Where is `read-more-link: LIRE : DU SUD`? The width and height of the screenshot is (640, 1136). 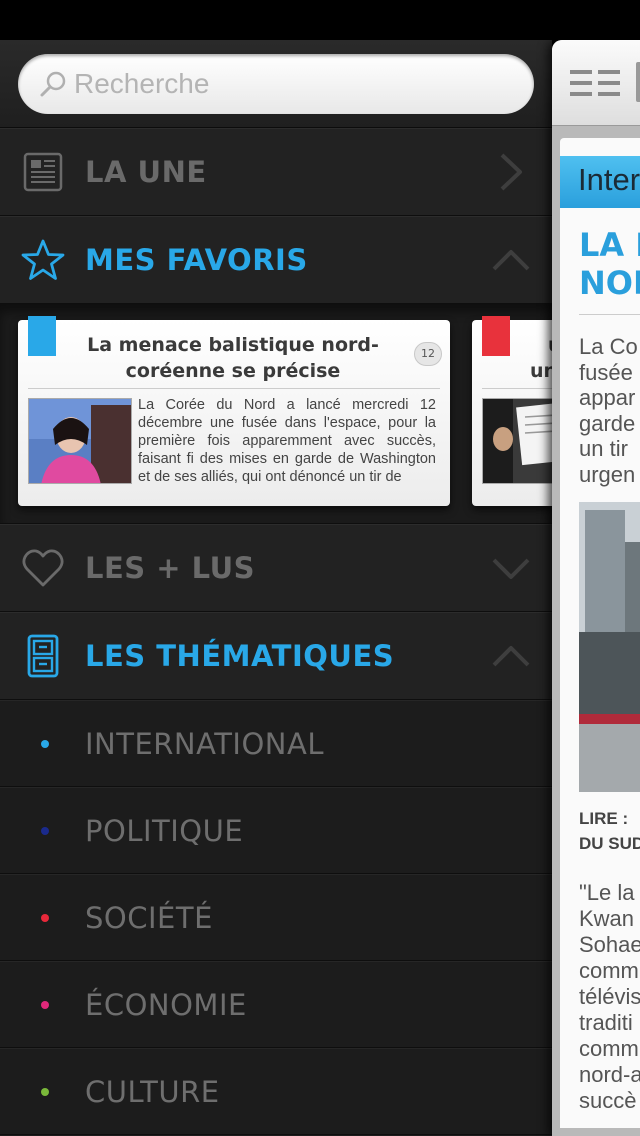 read-more-link: LIRE : DU SUD is located at coordinates (609, 831).